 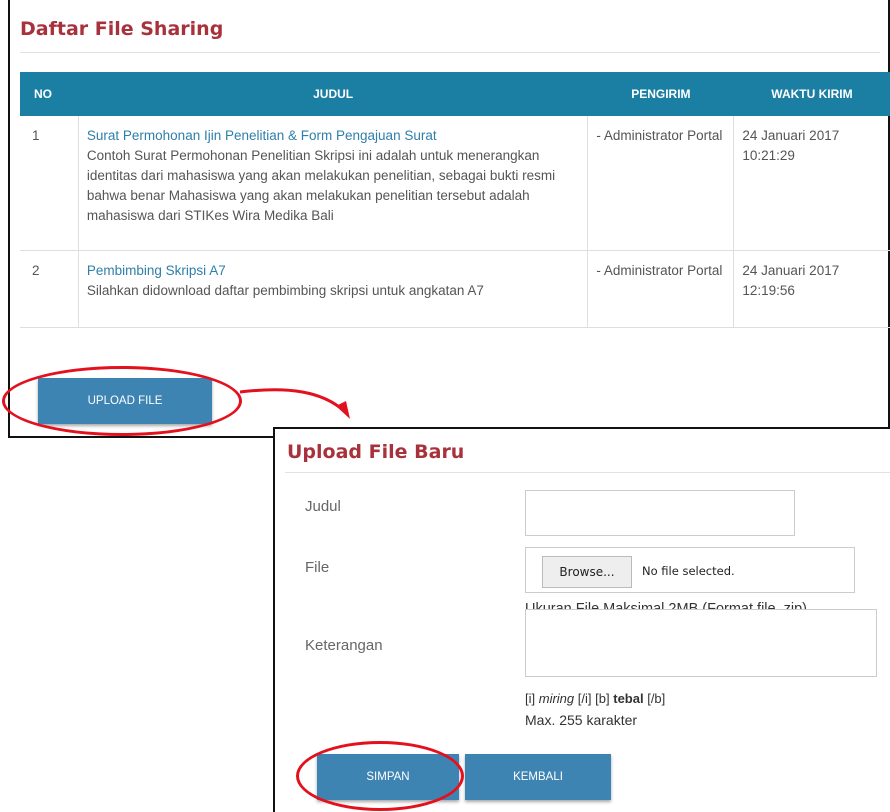 What do you see at coordinates (291, 400) in the screenshot?
I see `arrow-line` at bounding box center [291, 400].